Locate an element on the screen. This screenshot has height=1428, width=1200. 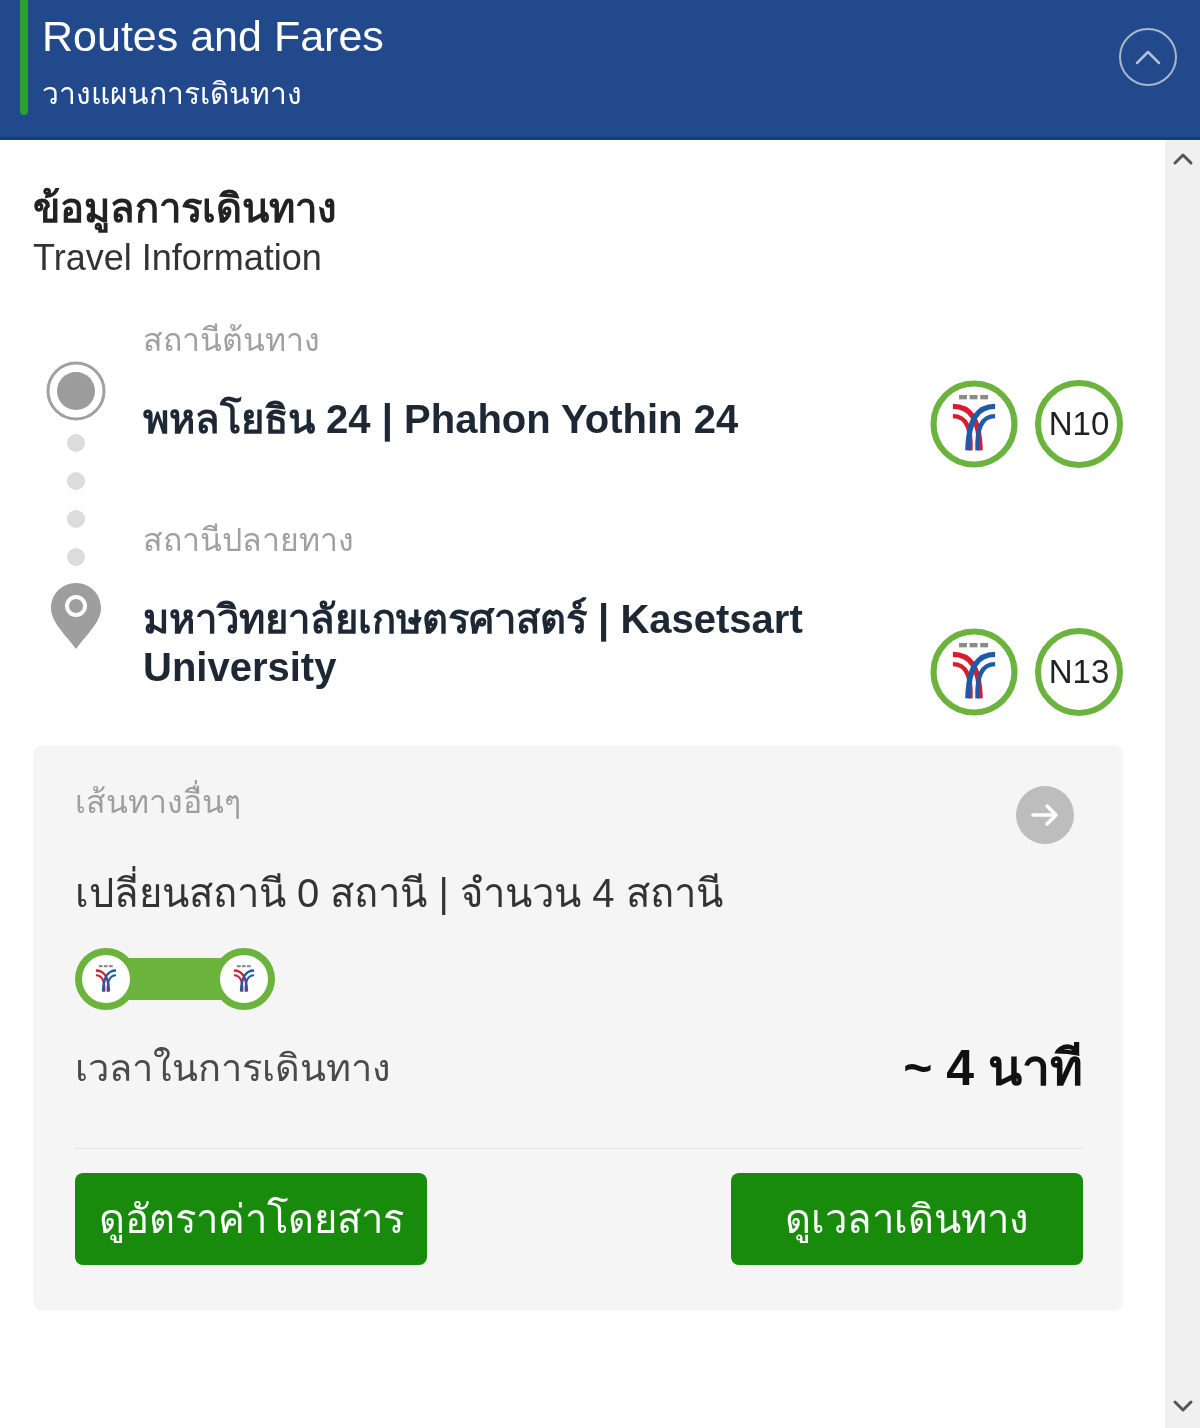
travel-time-label: เวลาในการเดินทาง is located at coordinates (233, 1068).